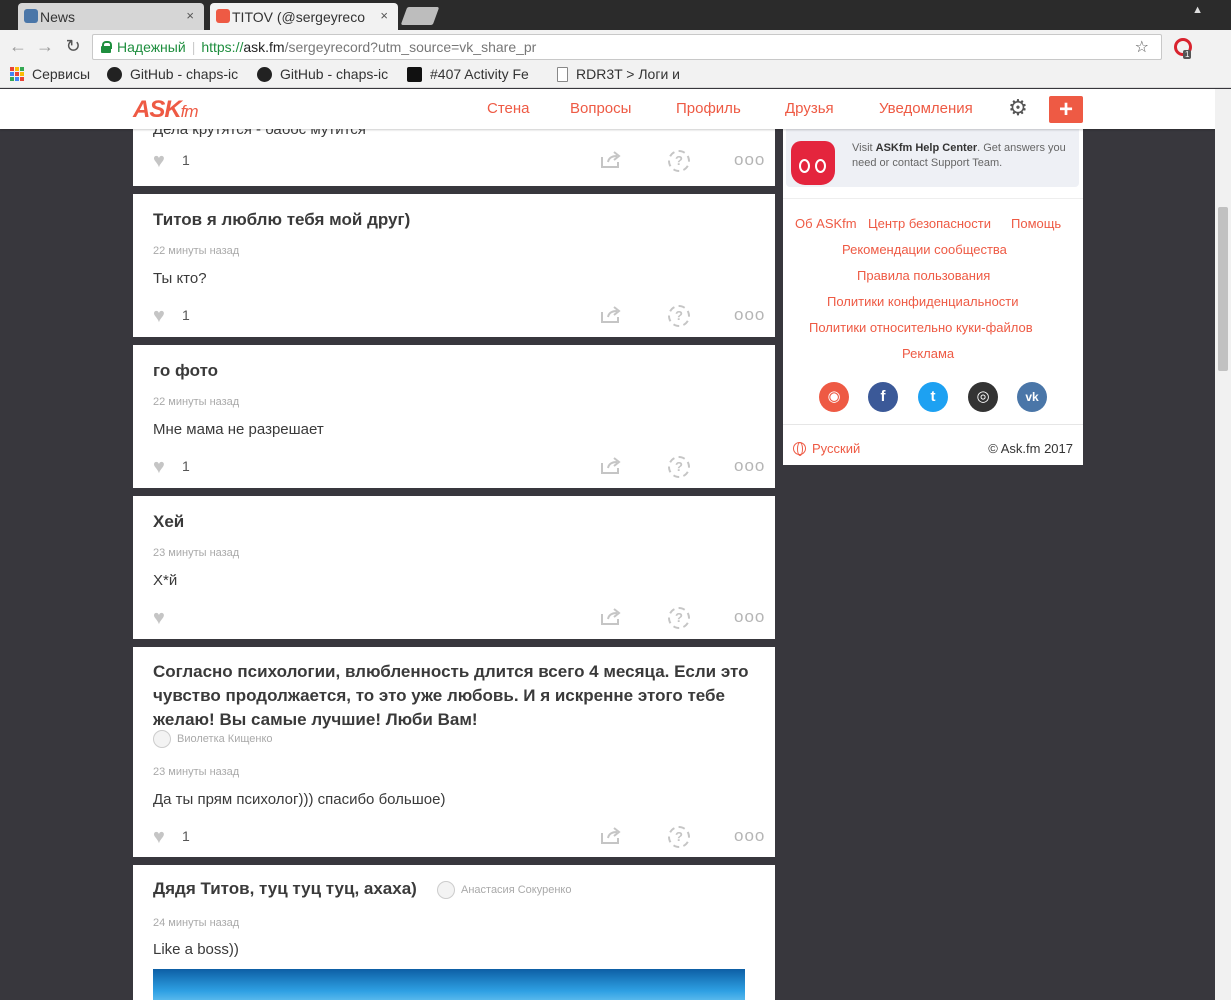 The image size is (1231, 1000). Describe the element at coordinates (508, 108) in the screenshot. I see `nav-wall: Стена` at that location.